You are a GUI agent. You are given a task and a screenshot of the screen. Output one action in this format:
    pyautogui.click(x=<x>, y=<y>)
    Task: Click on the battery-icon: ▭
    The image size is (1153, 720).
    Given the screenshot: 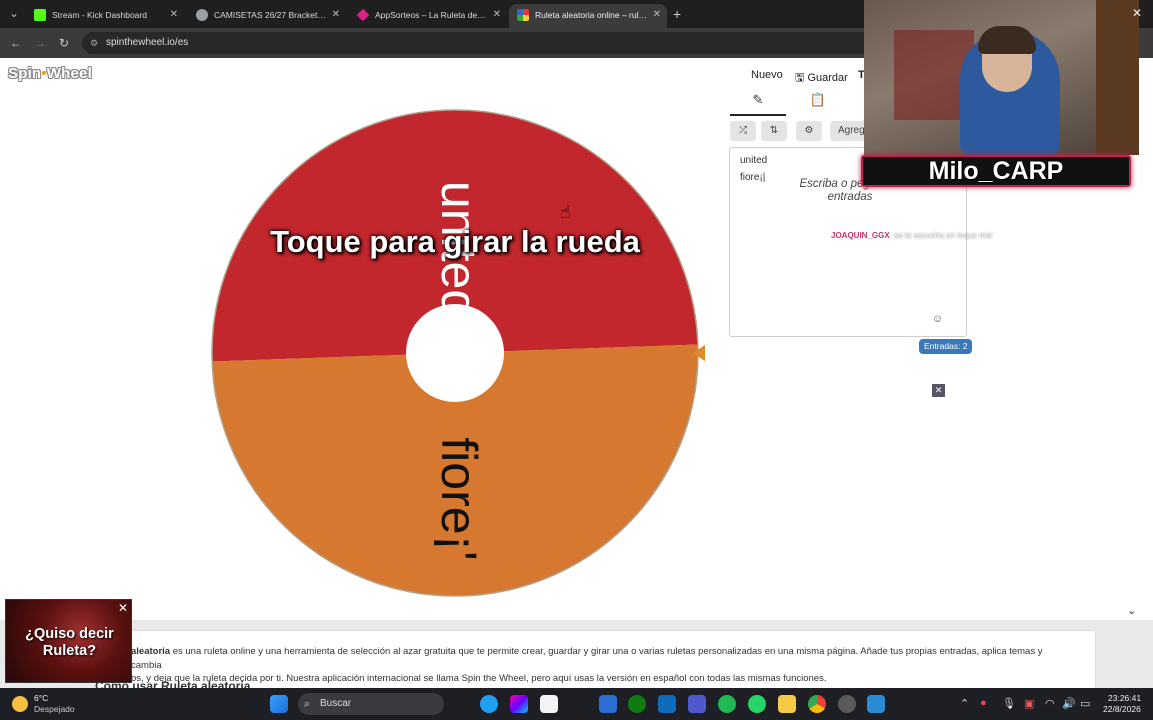 What is the action you would take?
    pyautogui.click(x=1085, y=703)
    